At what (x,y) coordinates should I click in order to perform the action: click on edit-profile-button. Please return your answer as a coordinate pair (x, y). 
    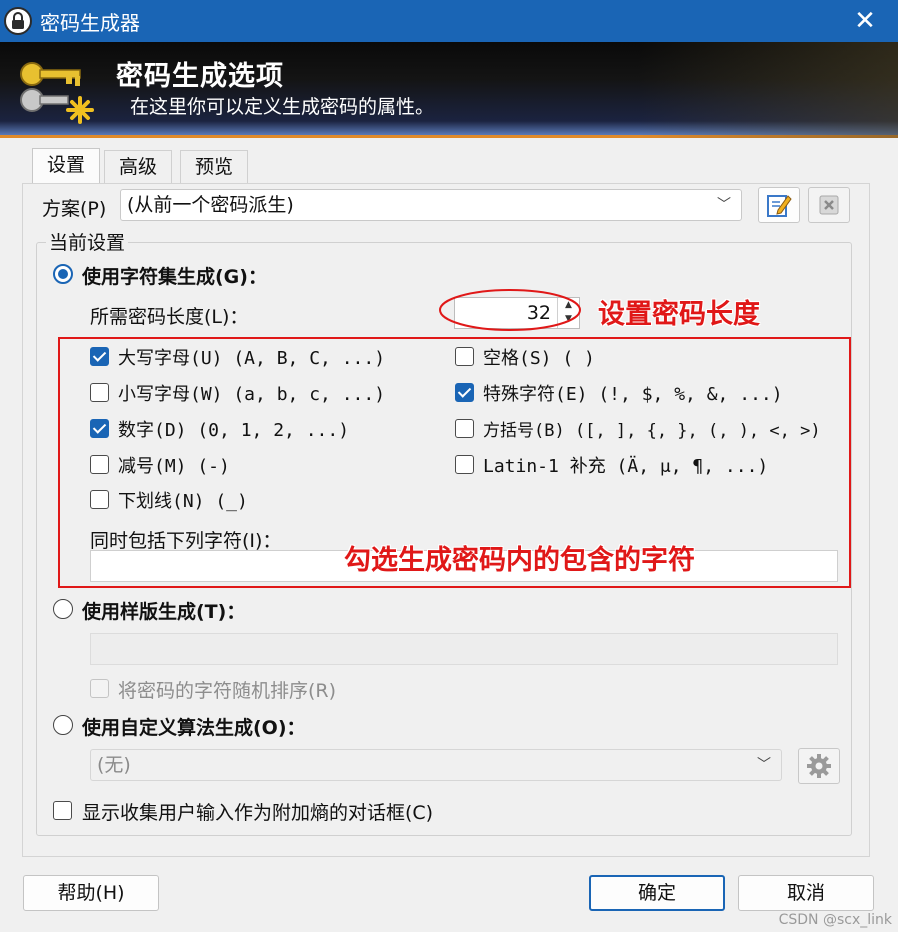
    Looking at the image, I should click on (779, 205).